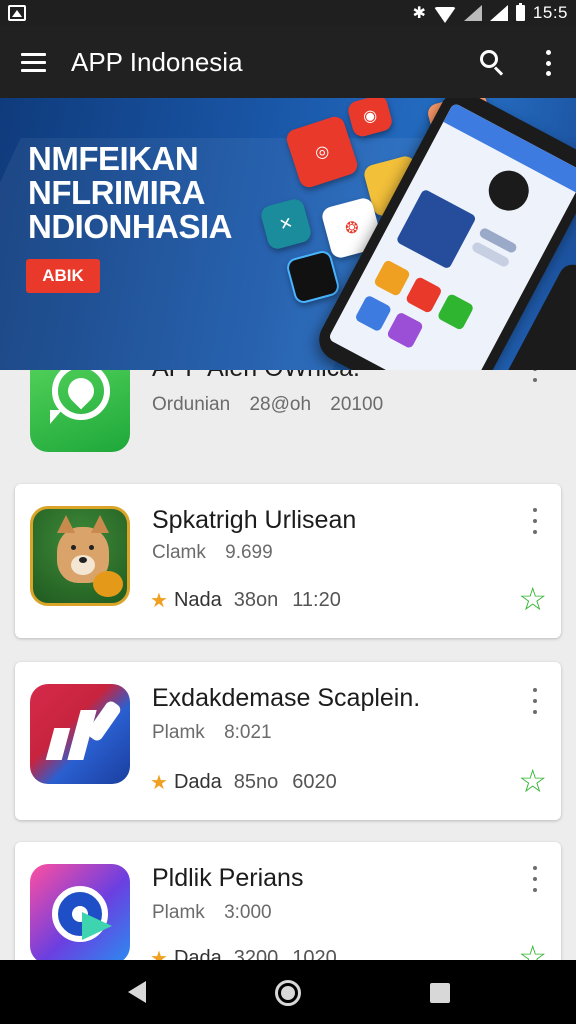 The height and width of the screenshot is (1024, 576). I want to click on floating-app-icon, so click(313, 277).